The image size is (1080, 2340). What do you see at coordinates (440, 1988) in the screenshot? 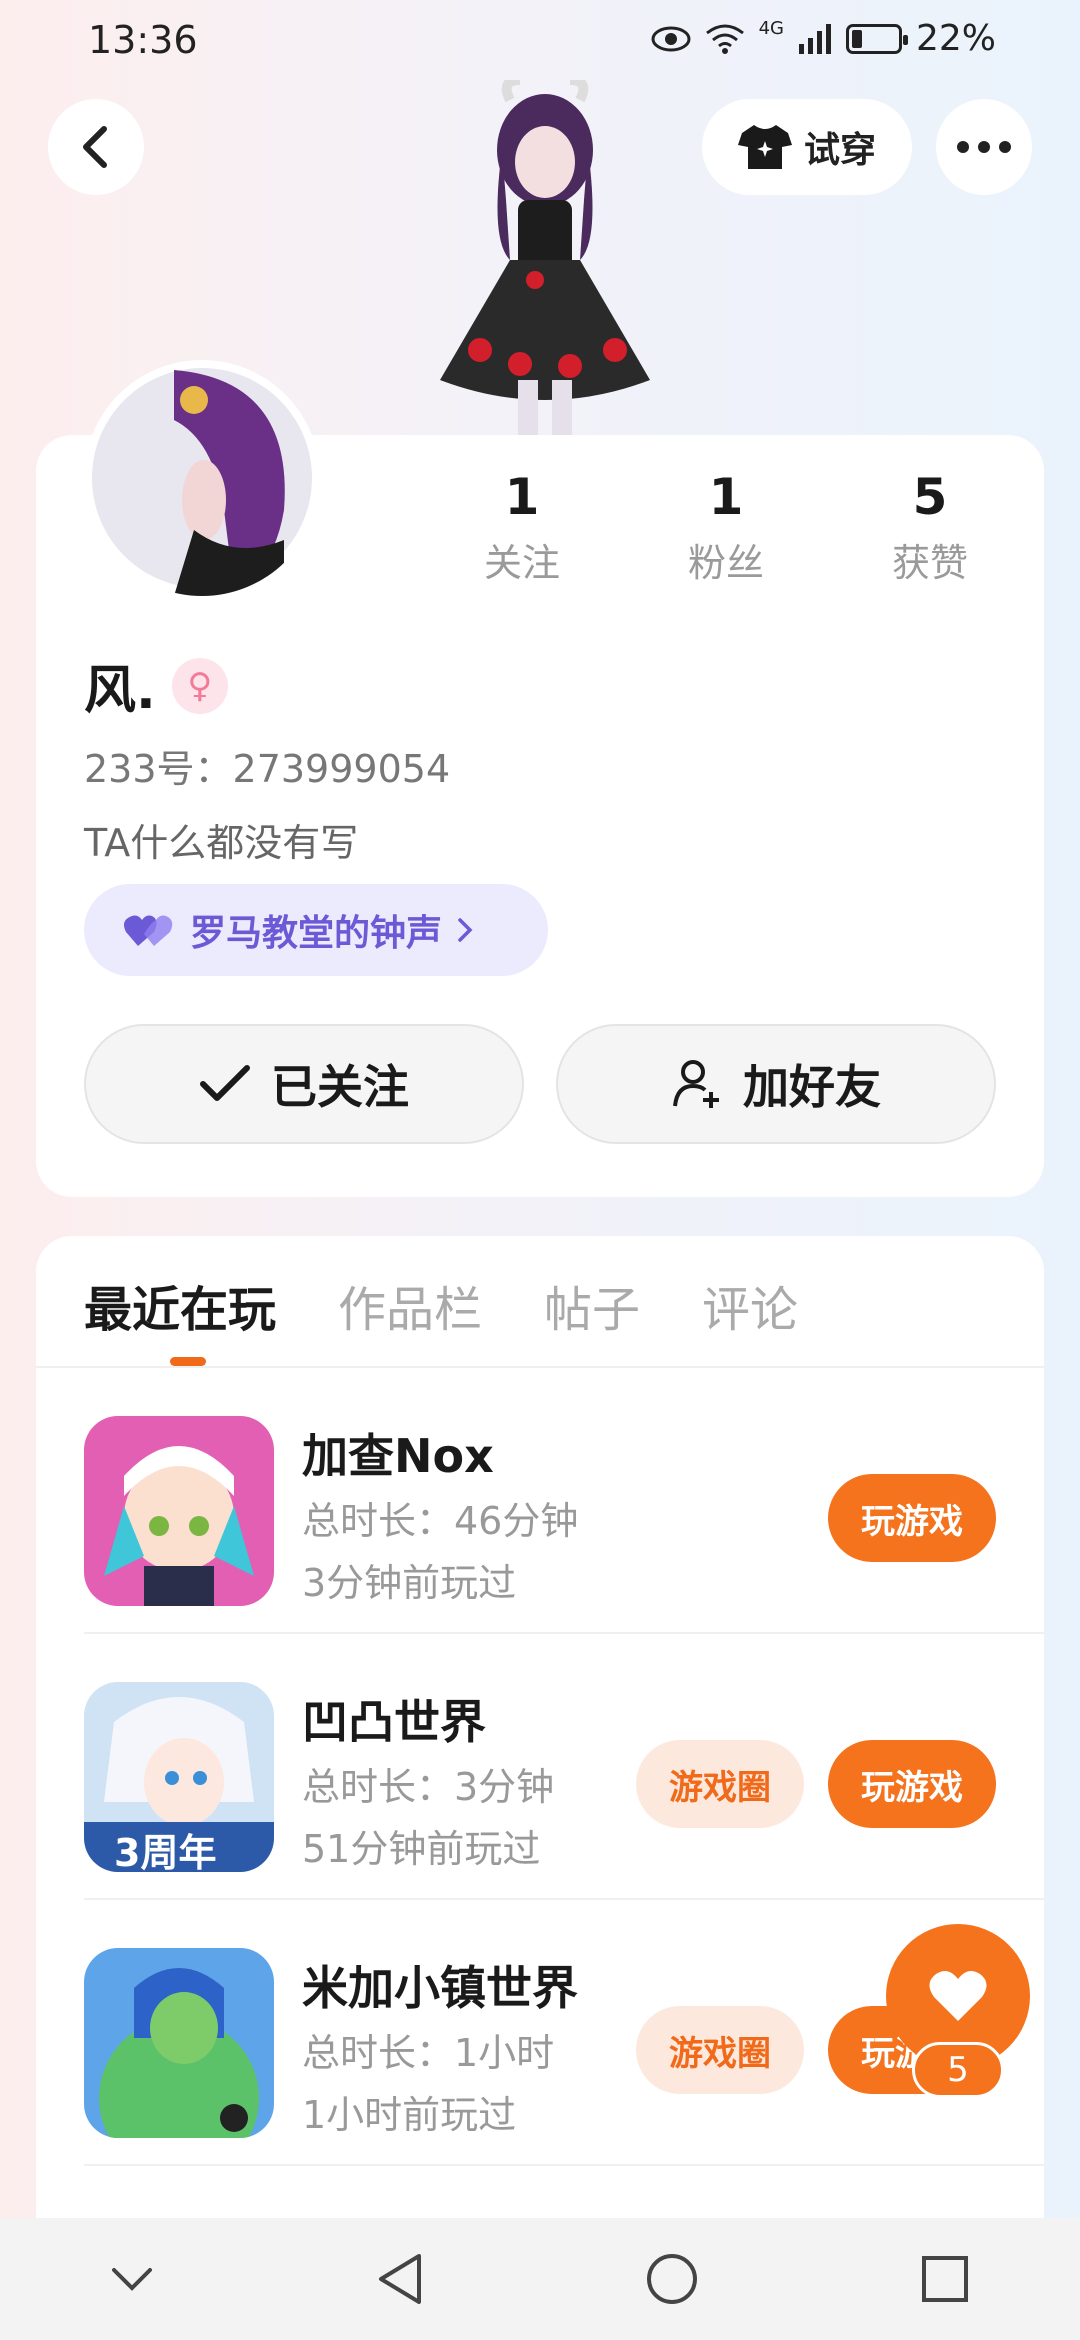
I see `game-title: 米加小镇世界` at bounding box center [440, 1988].